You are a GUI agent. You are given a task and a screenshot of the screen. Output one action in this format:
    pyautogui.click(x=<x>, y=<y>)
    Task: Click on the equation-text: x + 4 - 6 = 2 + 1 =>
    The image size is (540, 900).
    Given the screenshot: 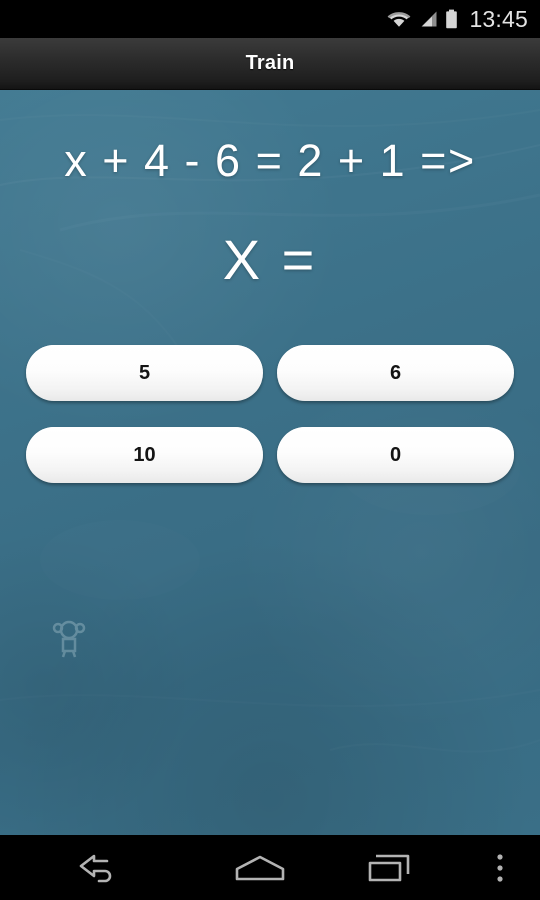 What is the action you would take?
    pyautogui.click(x=270, y=160)
    